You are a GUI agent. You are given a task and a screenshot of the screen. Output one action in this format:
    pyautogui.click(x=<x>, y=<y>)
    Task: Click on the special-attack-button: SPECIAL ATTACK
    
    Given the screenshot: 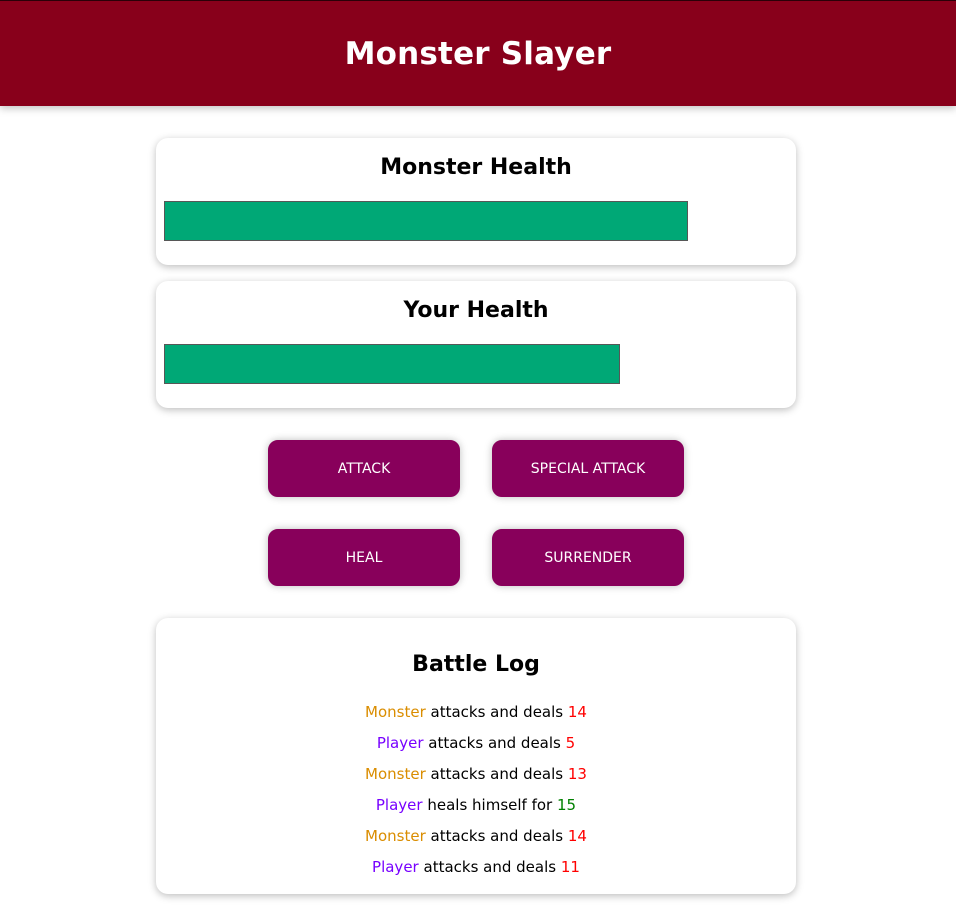 What is the action you would take?
    pyautogui.click(x=588, y=468)
    